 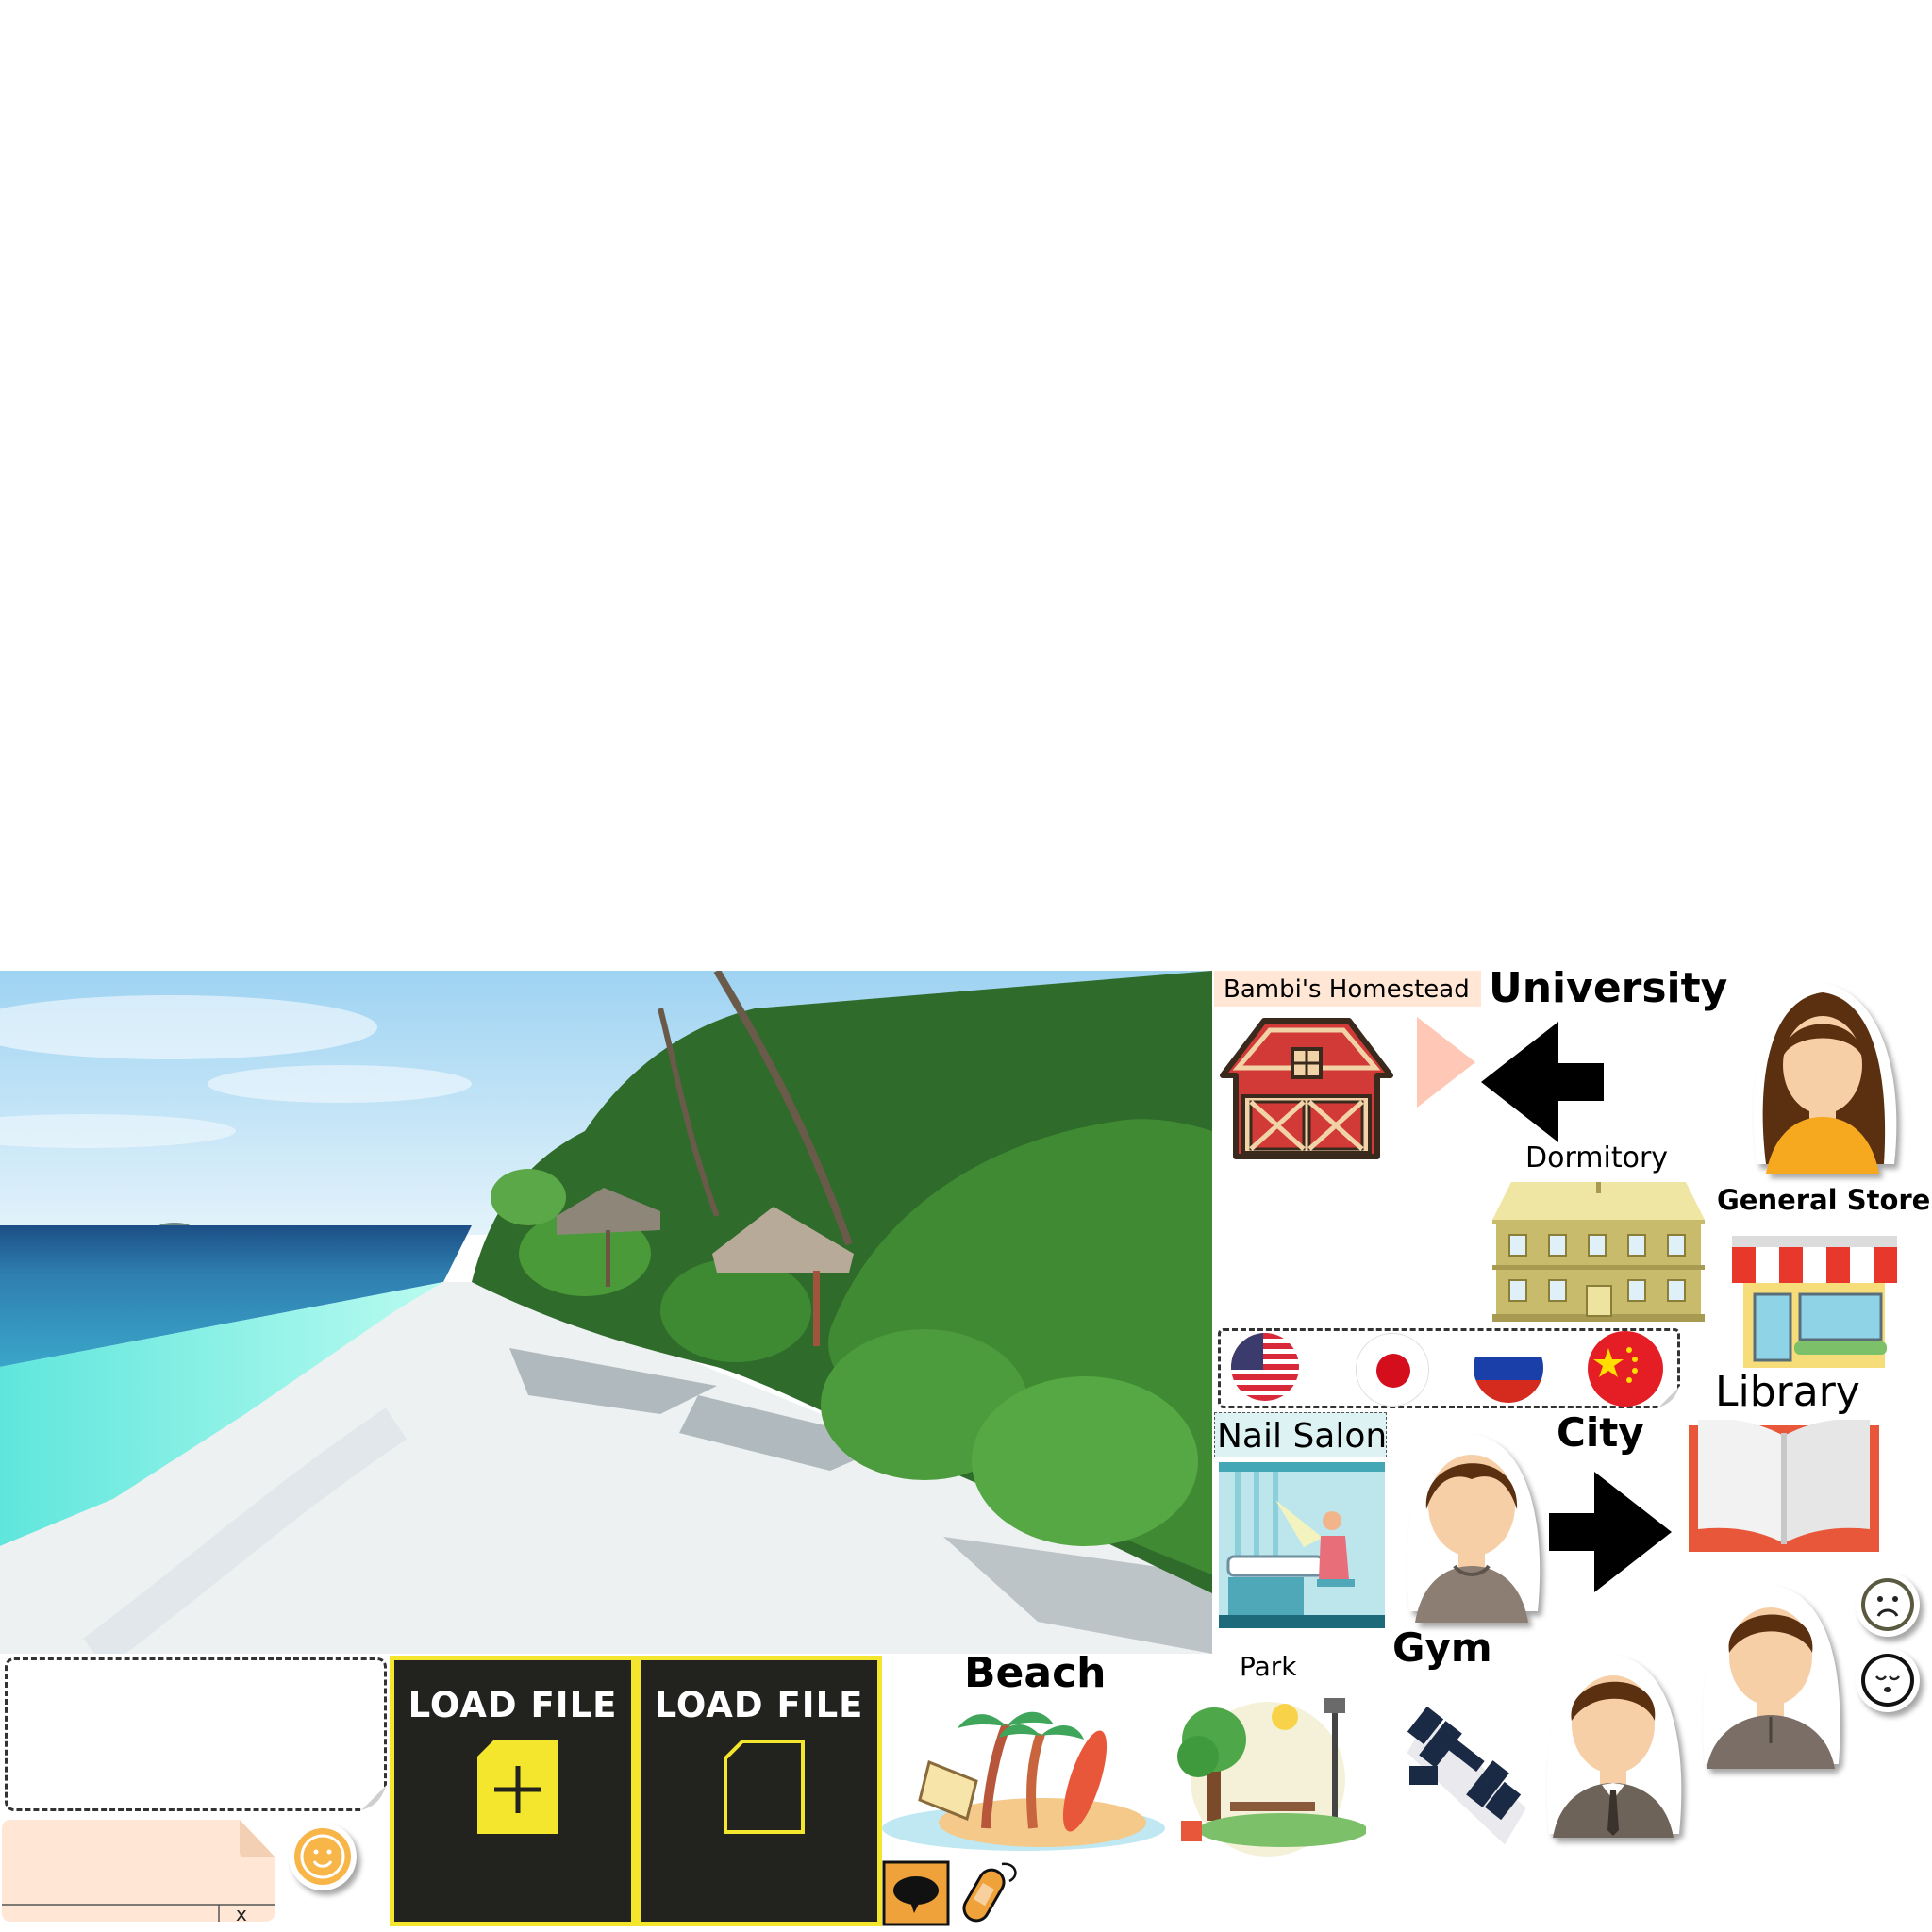 I want to click on file-outline-icon, so click(x=764, y=1787).